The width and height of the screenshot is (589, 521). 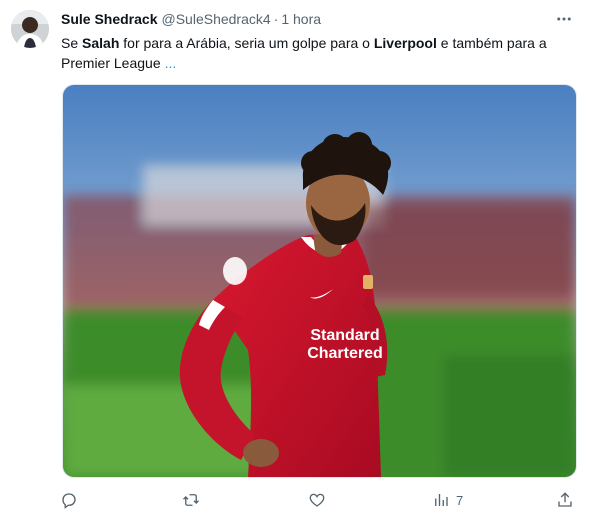 I want to click on tweet-text-bold-liverpool: Liverpool, so click(x=405, y=43).